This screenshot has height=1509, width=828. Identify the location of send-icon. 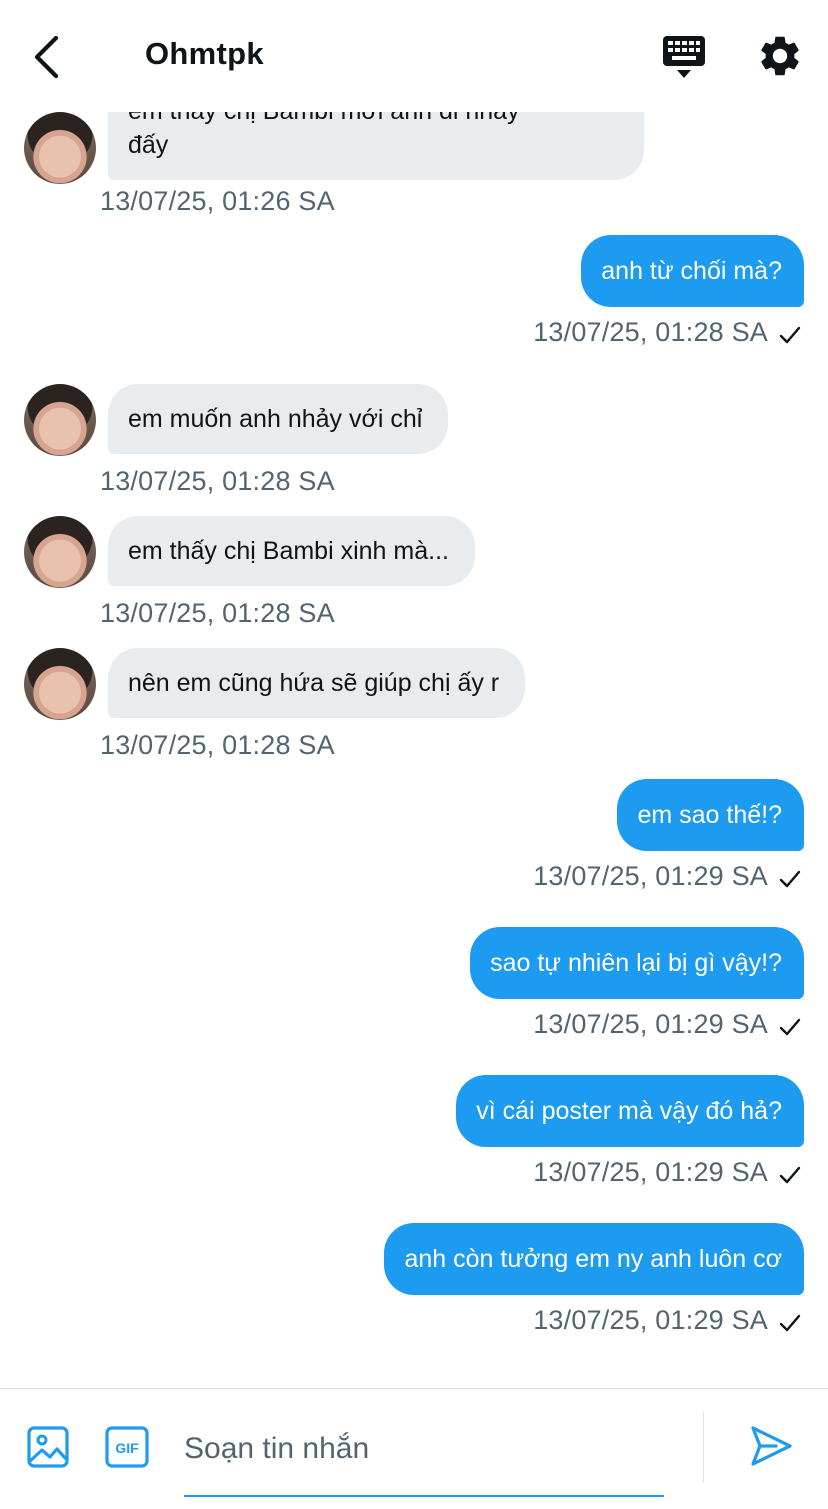
(771, 1446).